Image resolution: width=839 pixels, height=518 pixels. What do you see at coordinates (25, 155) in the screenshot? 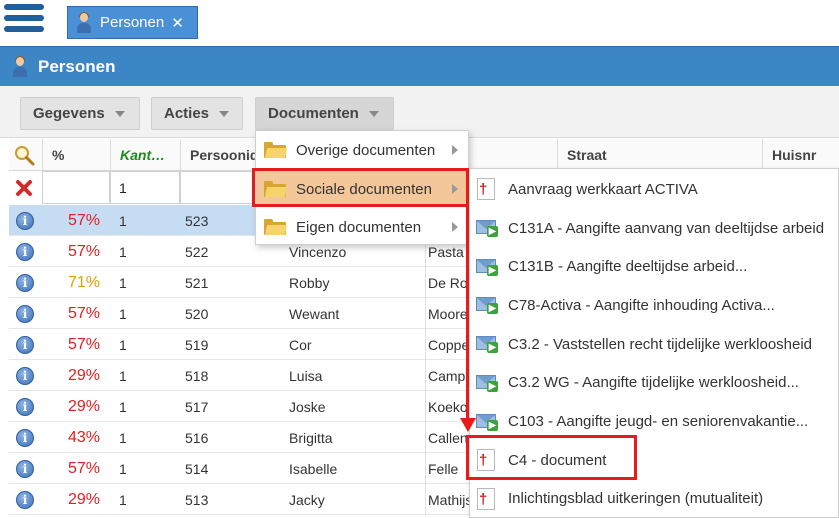
I see `search-icon` at bounding box center [25, 155].